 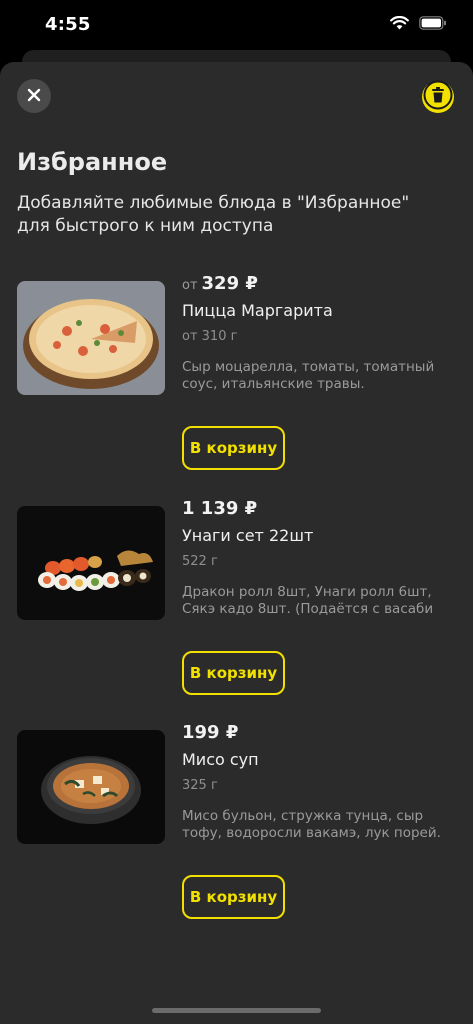 I want to click on item-price: 199 ₽, so click(x=210, y=732).